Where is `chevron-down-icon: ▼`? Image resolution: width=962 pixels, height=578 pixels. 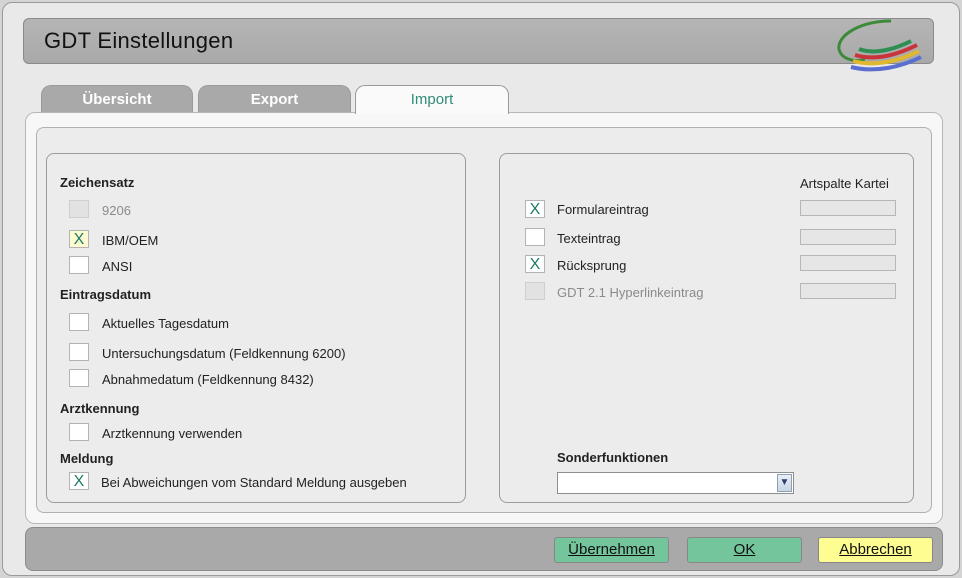 chevron-down-icon: ▼ is located at coordinates (784, 483).